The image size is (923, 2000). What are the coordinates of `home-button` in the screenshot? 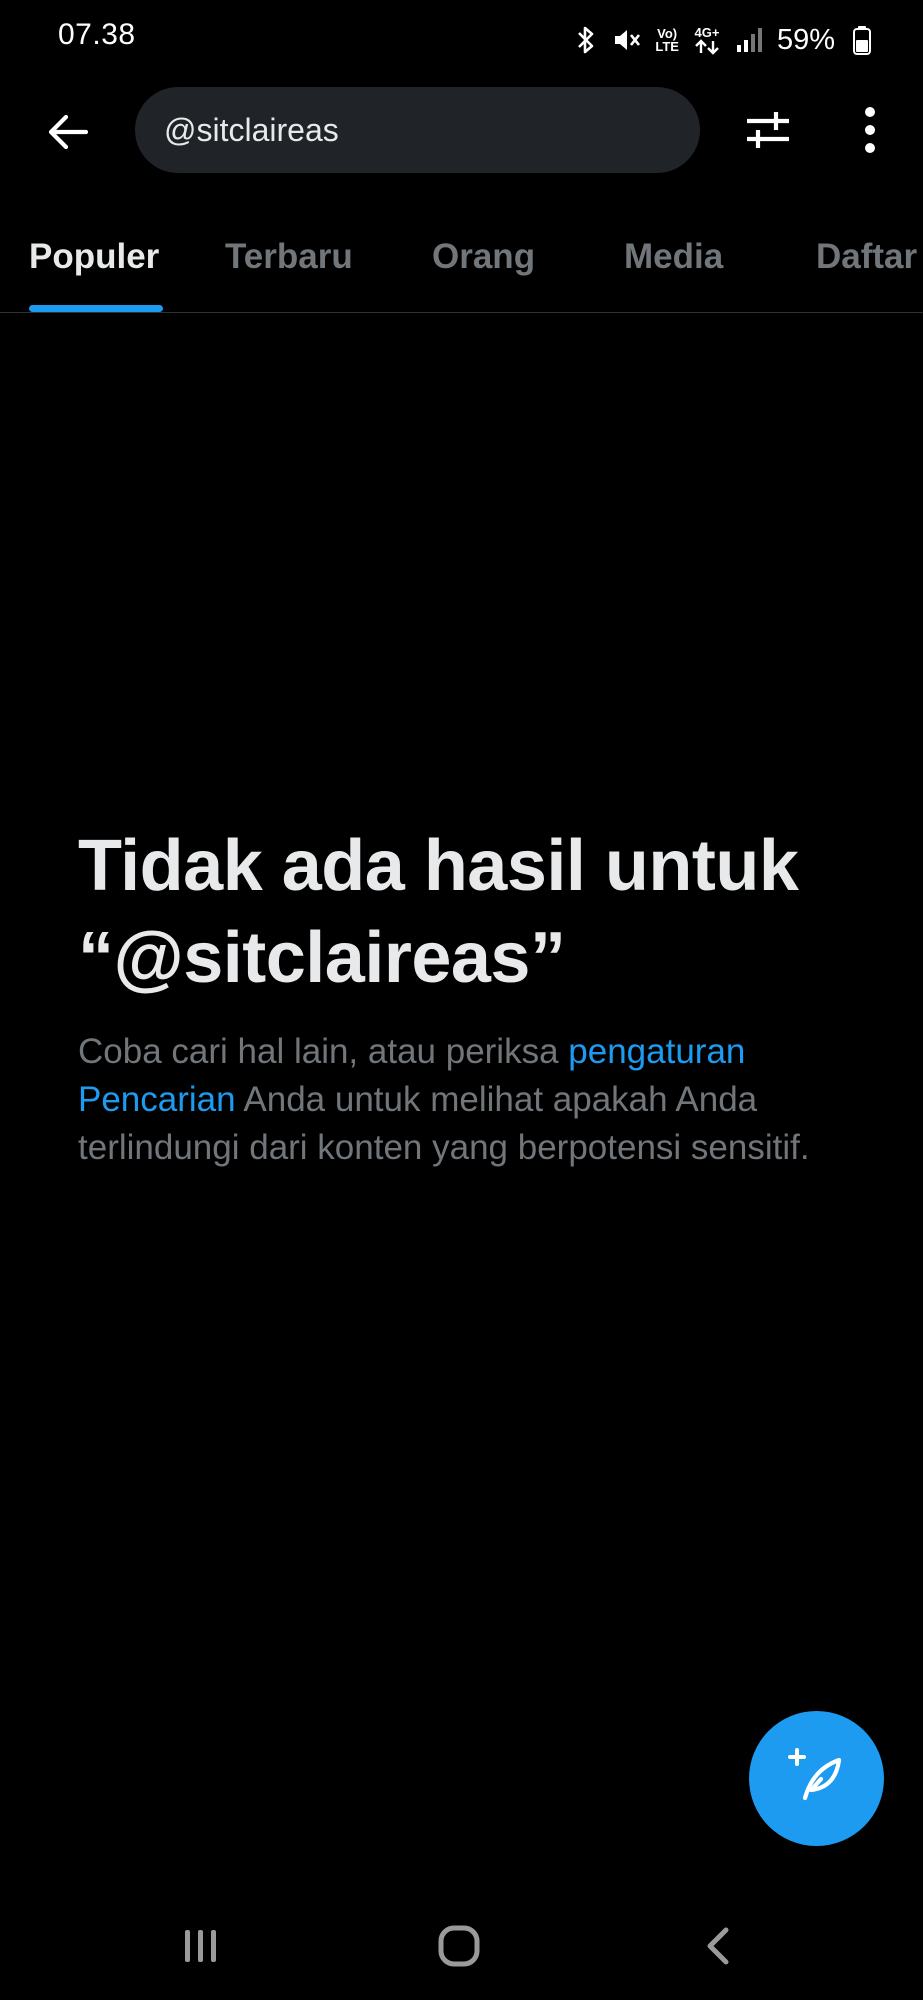 It's located at (459, 1948).